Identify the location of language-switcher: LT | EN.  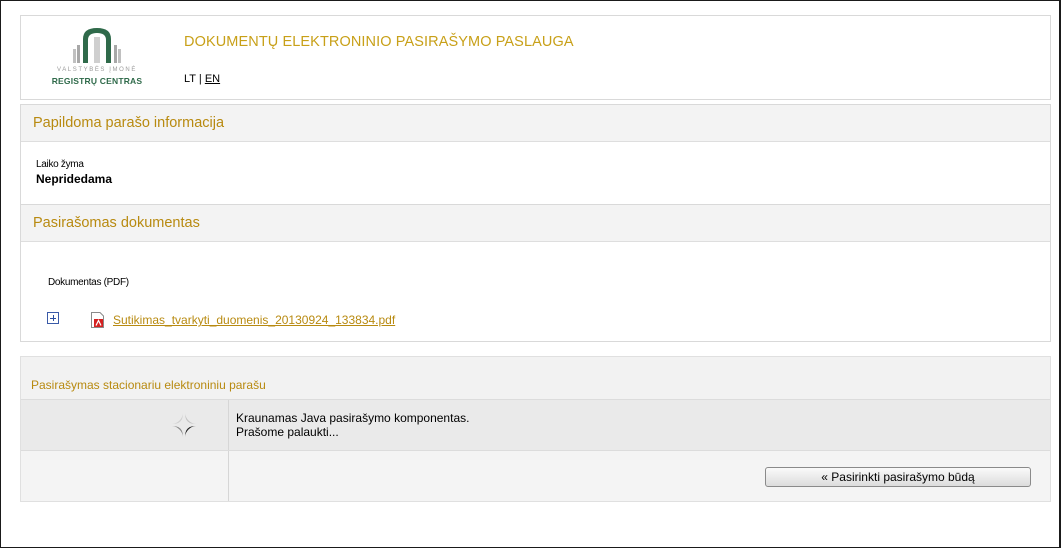
(202, 79).